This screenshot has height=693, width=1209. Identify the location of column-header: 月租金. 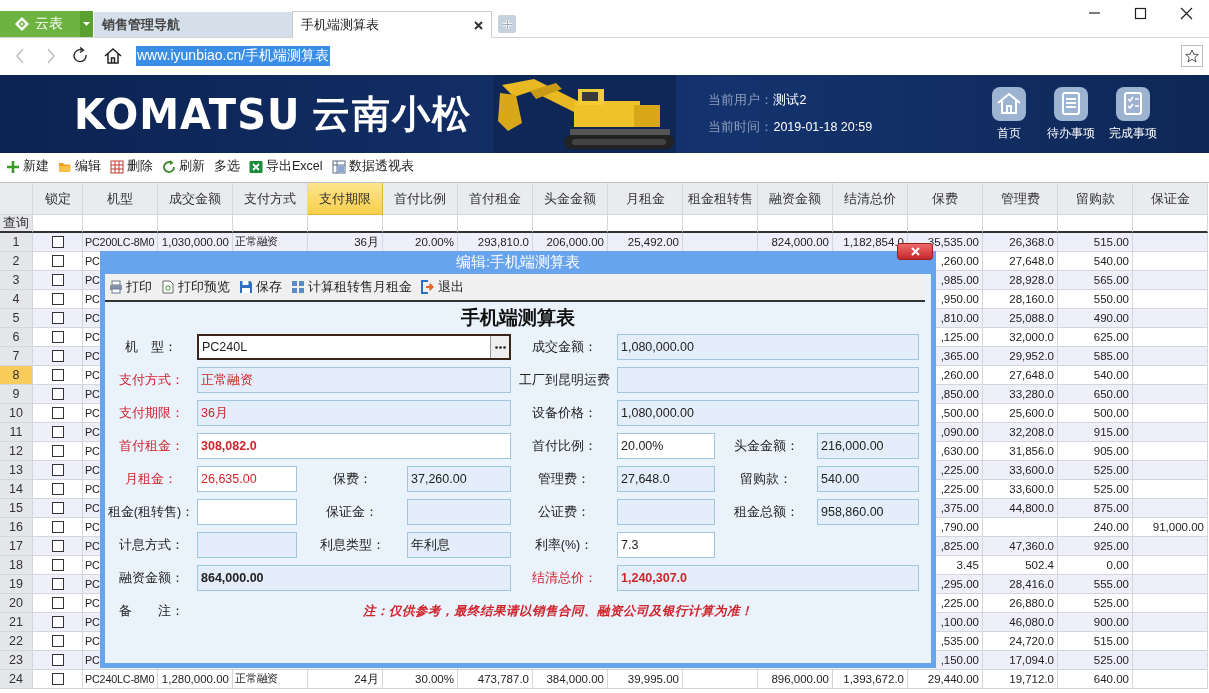
(645, 199).